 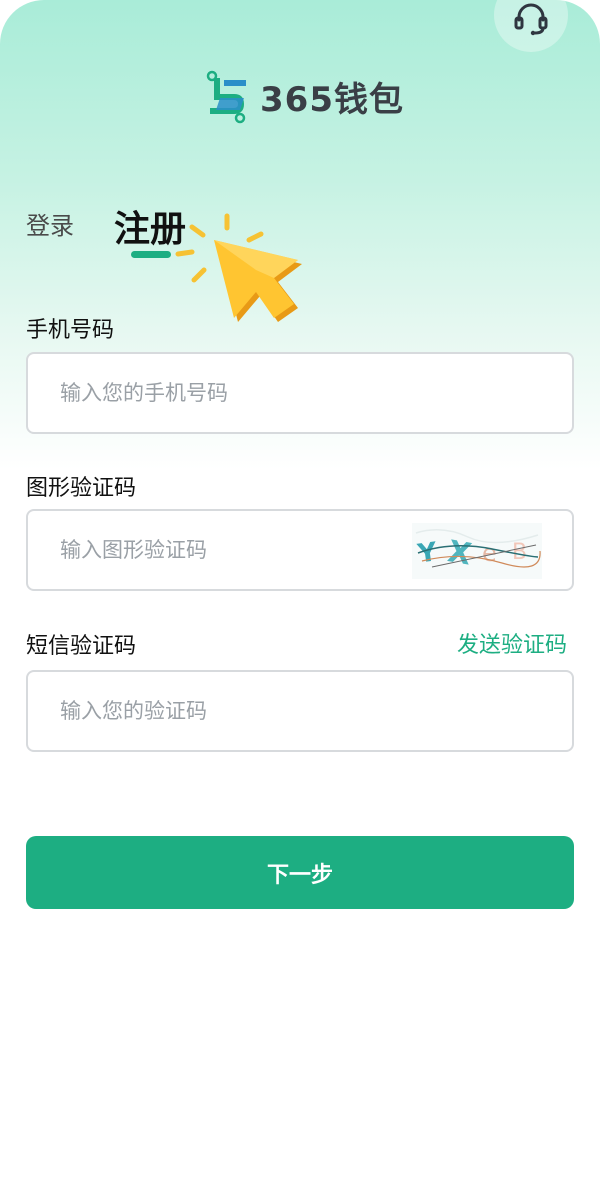 What do you see at coordinates (70, 330) in the screenshot?
I see `phone-label: 手机号码` at bounding box center [70, 330].